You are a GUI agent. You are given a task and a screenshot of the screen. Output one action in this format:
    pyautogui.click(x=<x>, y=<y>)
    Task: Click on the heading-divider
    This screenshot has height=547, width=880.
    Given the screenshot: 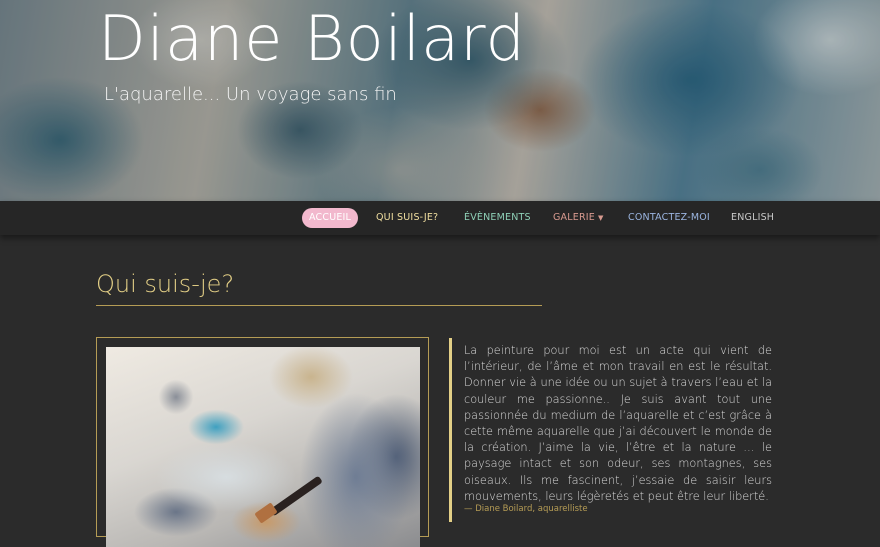 What is the action you would take?
    pyautogui.click(x=319, y=305)
    